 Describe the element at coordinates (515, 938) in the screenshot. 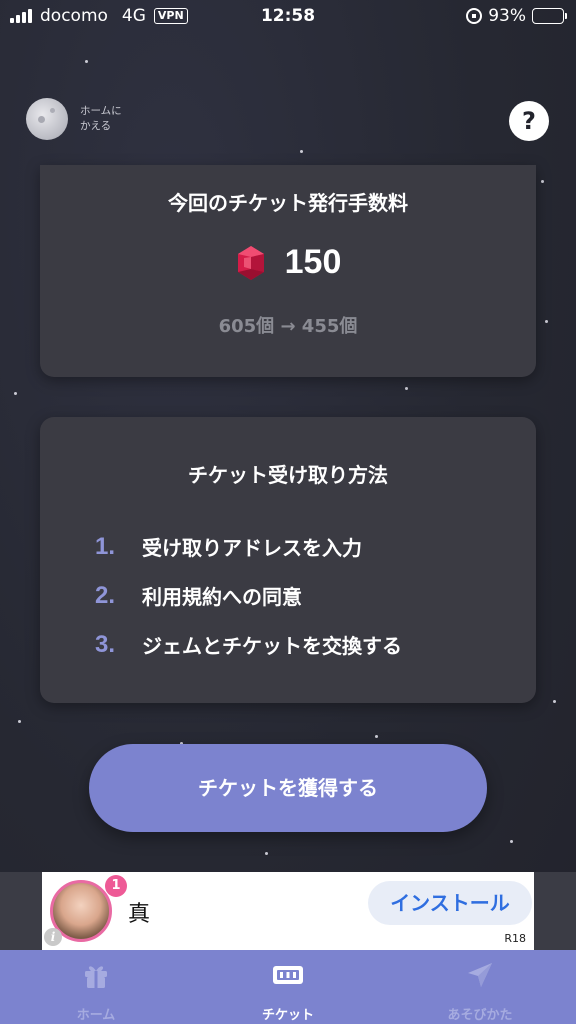

I see `ad-rating: R18` at that location.